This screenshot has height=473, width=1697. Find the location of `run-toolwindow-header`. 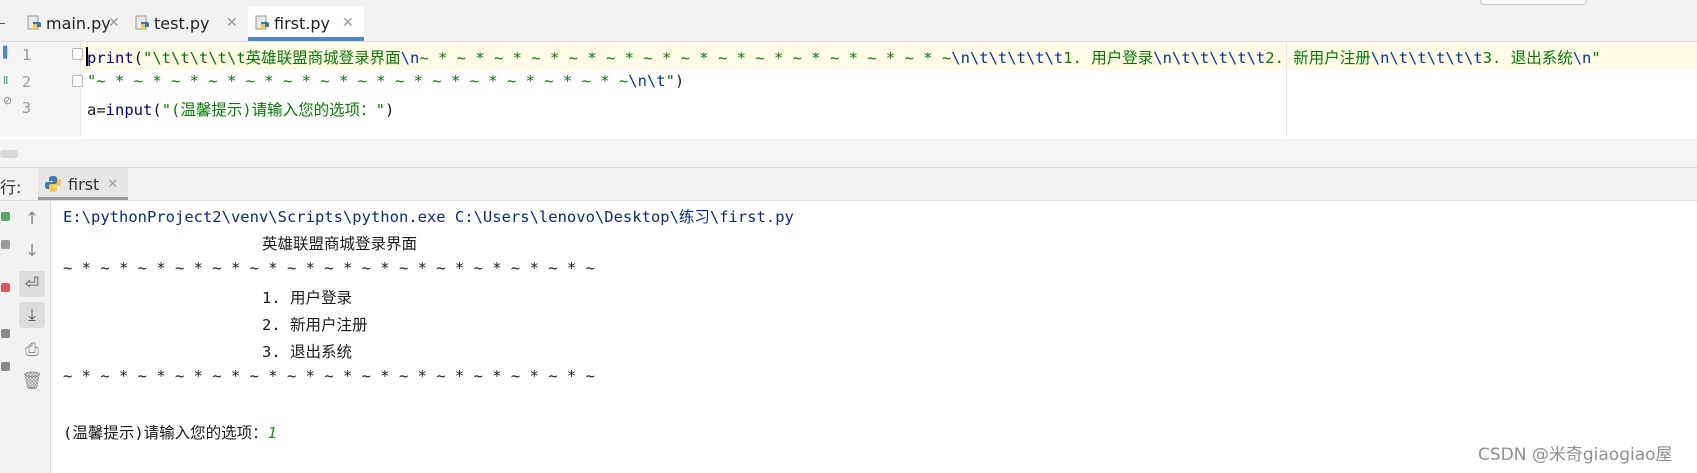

run-toolwindow-header is located at coordinates (848, 184).